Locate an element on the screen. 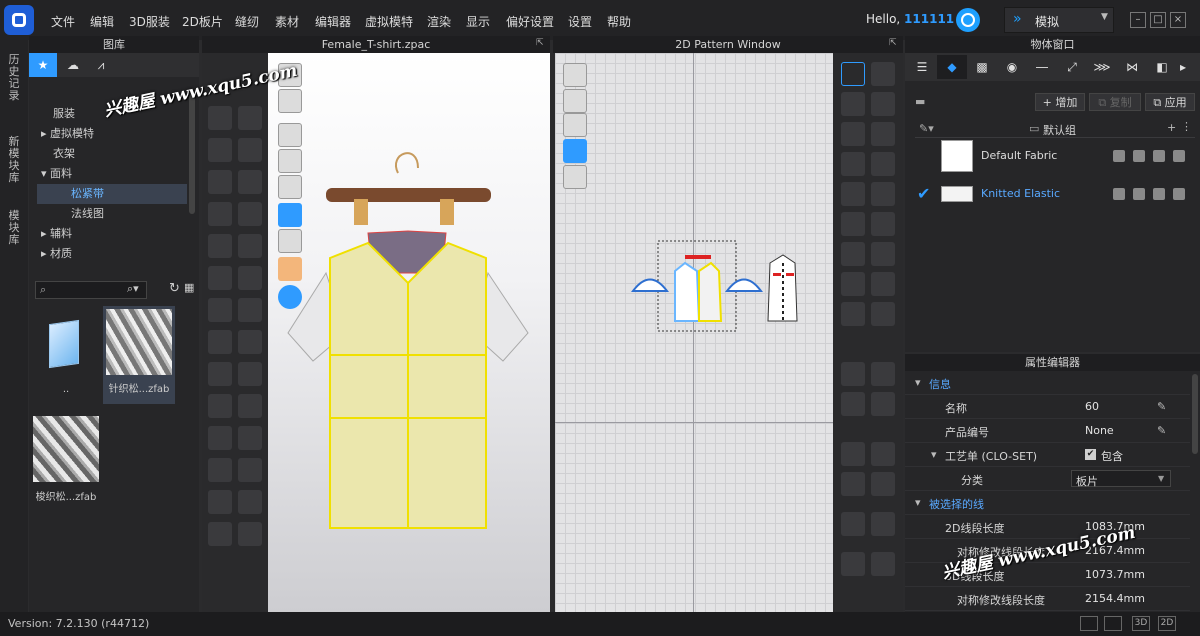  menu-edit: 编辑 is located at coordinates (102, 21).